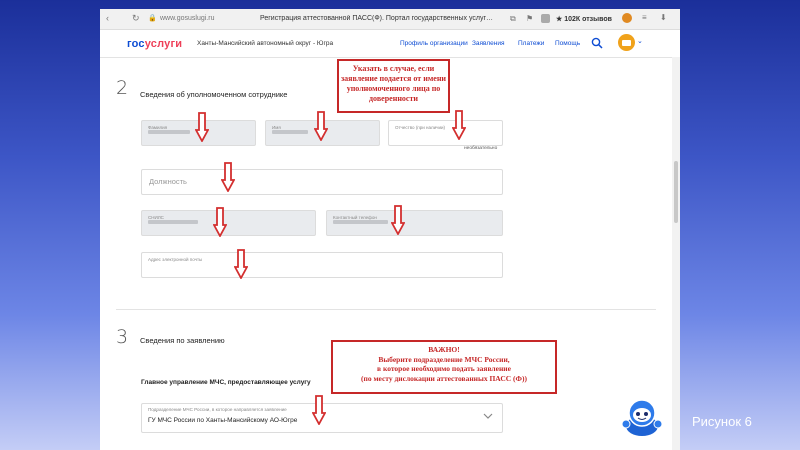 This screenshot has height=450, width=800. I want to click on email-label: Адрес электронной почты, so click(175, 259).